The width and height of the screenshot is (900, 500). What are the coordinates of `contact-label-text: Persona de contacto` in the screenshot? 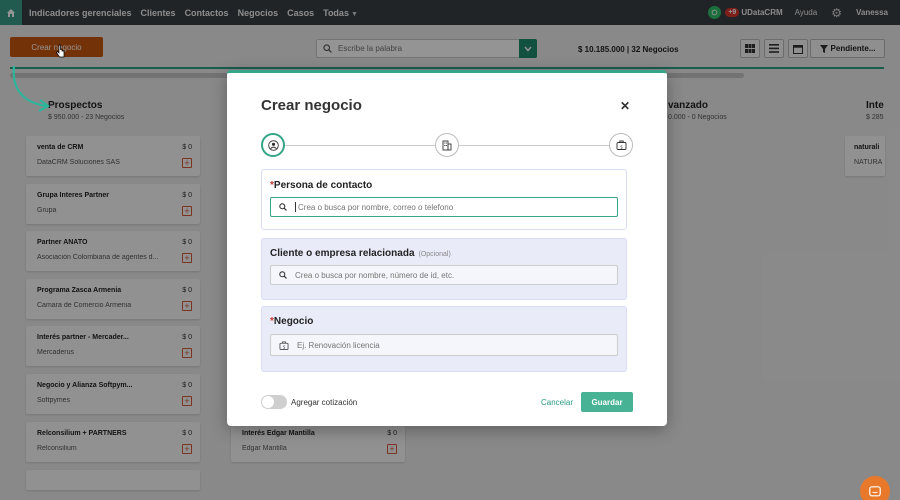 It's located at (323, 185).